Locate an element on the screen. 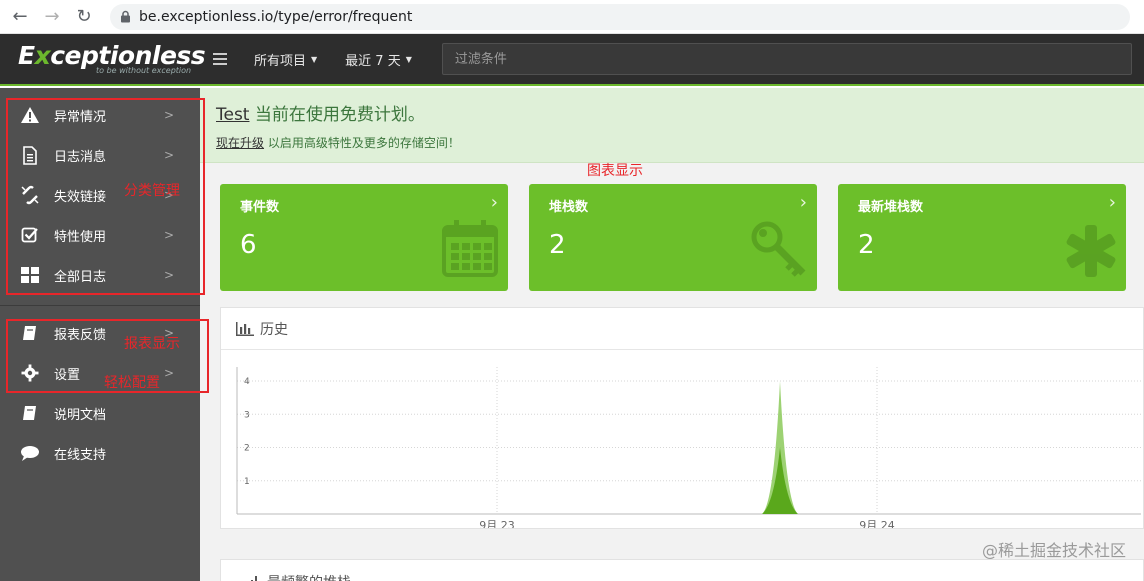 Image resolution: width=1144 pixels, height=581 pixels. x-tick-label: 9月 24 is located at coordinates (877, 523).